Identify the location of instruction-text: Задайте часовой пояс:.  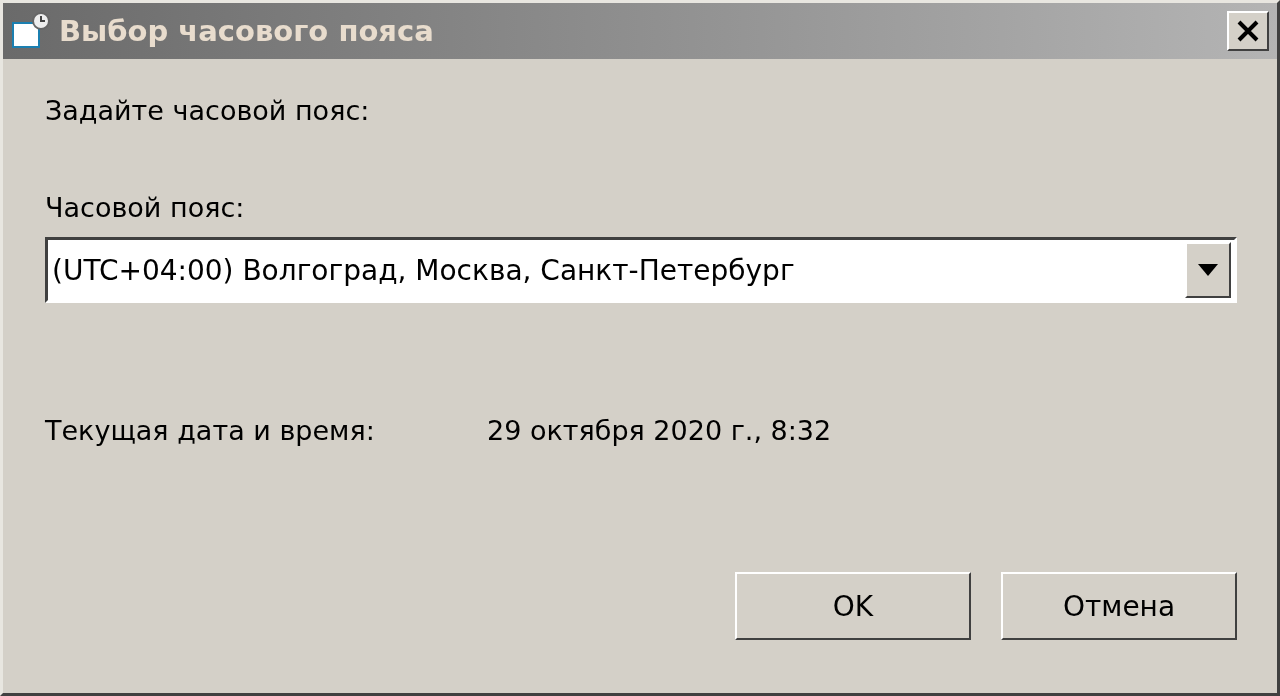
(208, 110).